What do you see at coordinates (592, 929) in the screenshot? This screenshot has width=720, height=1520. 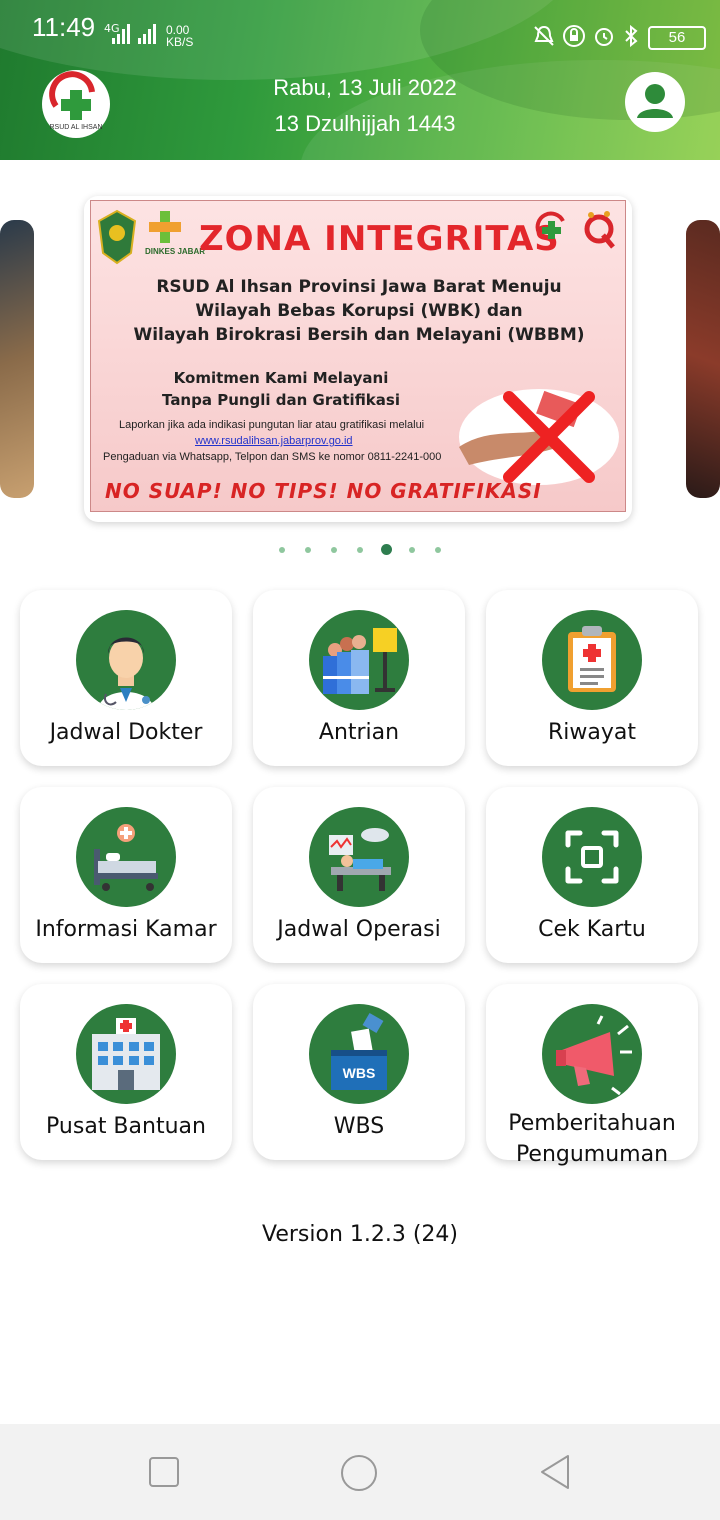 I see `menu-label: Cek Kartu` at bounding box center [592, 929].